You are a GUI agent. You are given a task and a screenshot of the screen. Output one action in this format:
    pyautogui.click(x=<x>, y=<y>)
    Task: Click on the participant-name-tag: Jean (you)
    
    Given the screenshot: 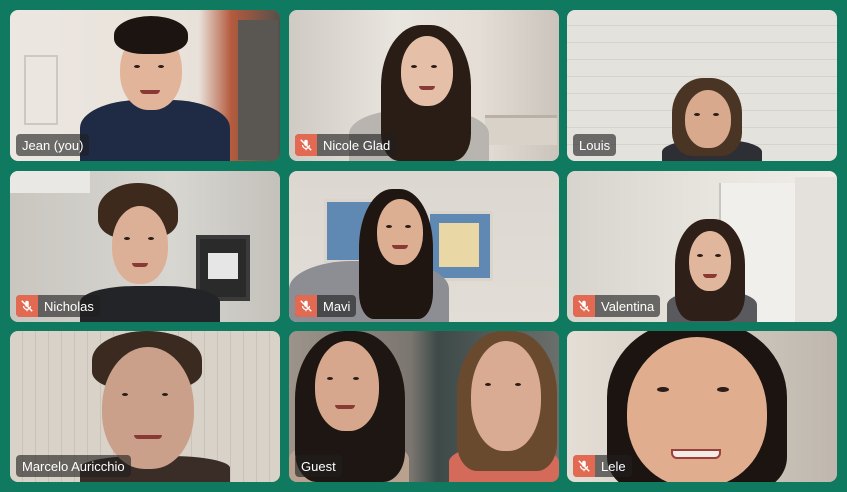 What is the action you would take?
    pyautogui.click(x=53, y=145)
    